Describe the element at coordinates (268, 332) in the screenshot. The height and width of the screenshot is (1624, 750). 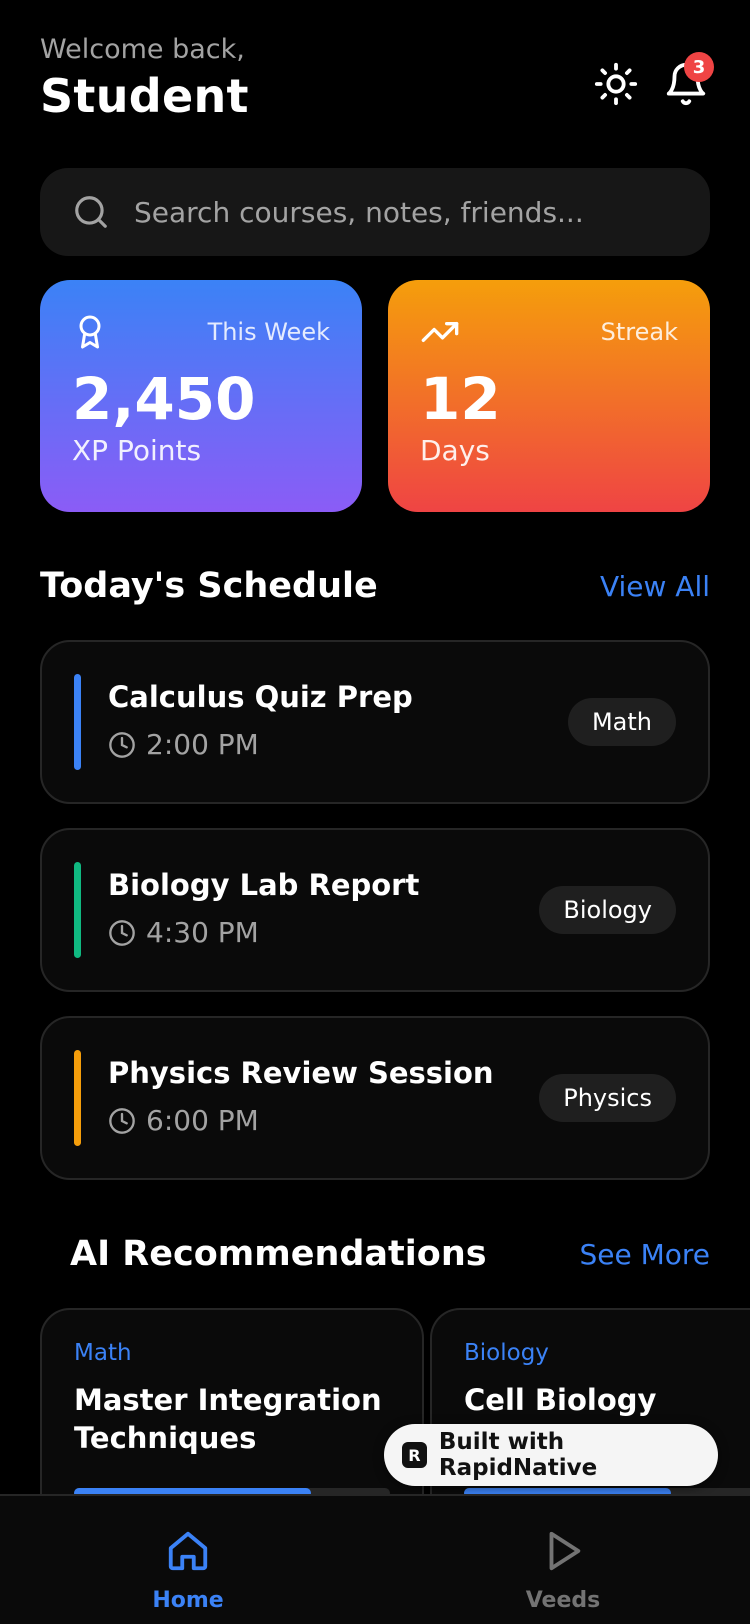
I see `xp-period-label: This Week` at that location.